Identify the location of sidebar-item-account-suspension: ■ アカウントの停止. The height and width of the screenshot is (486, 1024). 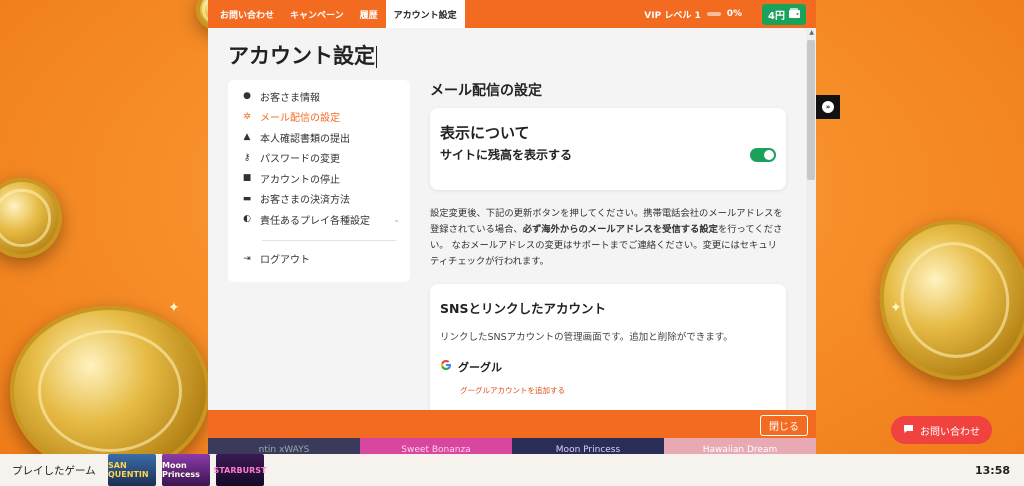
(319, 178).